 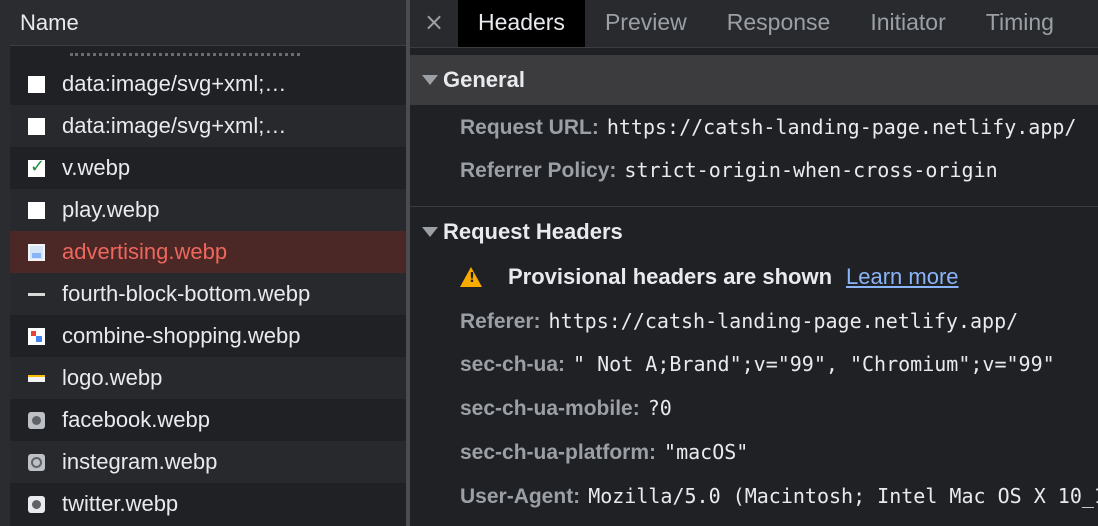 What do you see at coordinates (209, 52) in the screenshot?
I see `partially-hidden-row` at bounding box center [209, 52].